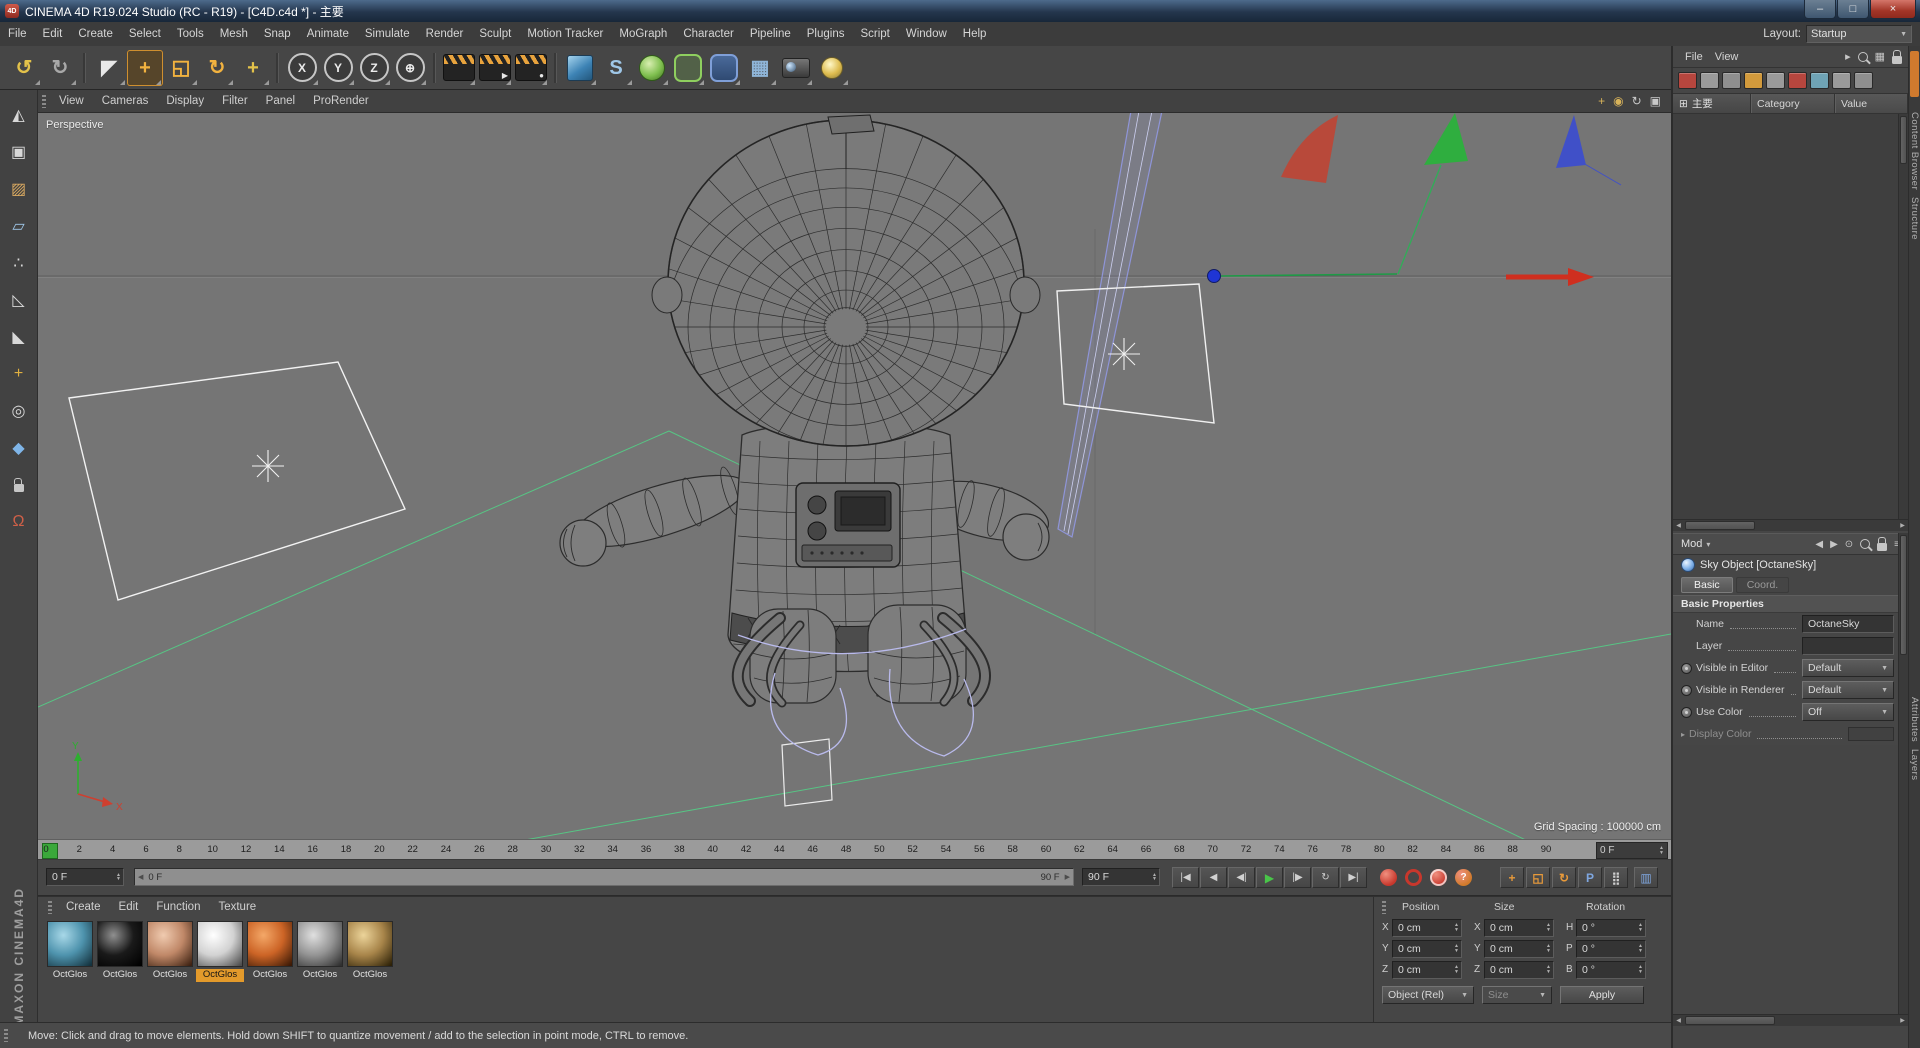 This screenshot has width=1920, height=1048. Describe the element at coordinates (1601, 101) in the screenshot. I see `pan-view-icon: +` at that location.